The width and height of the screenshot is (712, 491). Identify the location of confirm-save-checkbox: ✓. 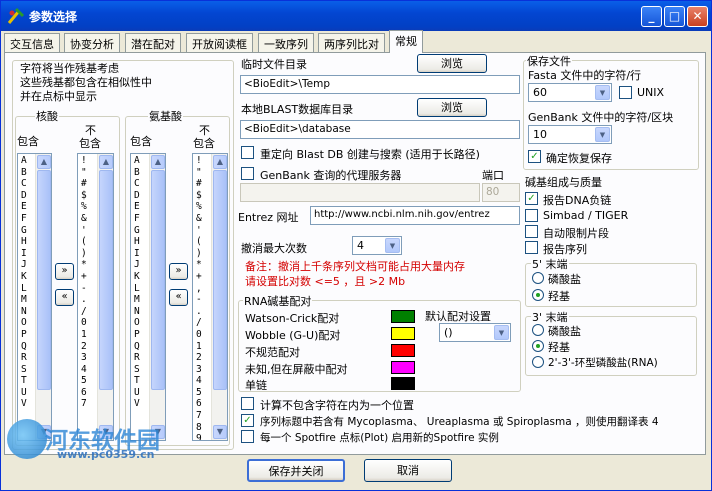
(534, 156).